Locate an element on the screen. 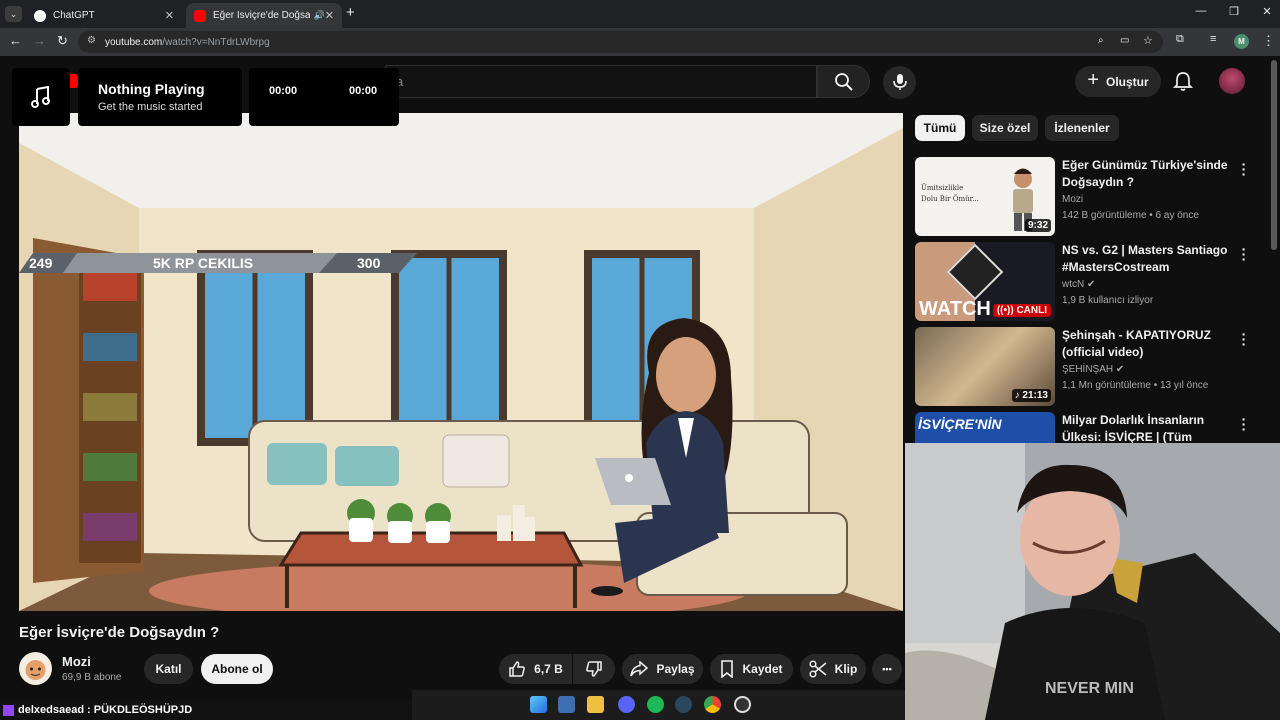 The width and height of the screenshot is (1280, 720). chip-label: İzlenenler is located at coordinates (1082, 128).